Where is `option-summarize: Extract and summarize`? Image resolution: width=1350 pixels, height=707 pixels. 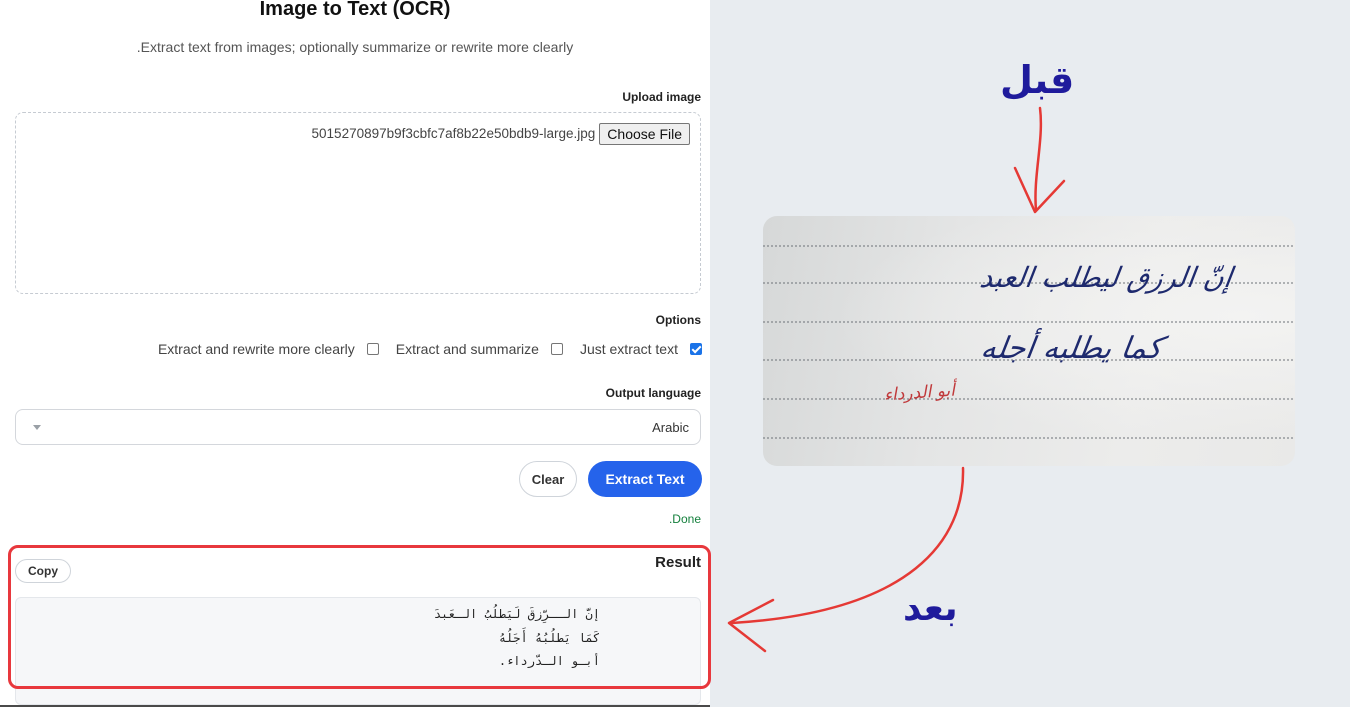
option-summarize: Extract and summarize is located at coordinates (479, 349).